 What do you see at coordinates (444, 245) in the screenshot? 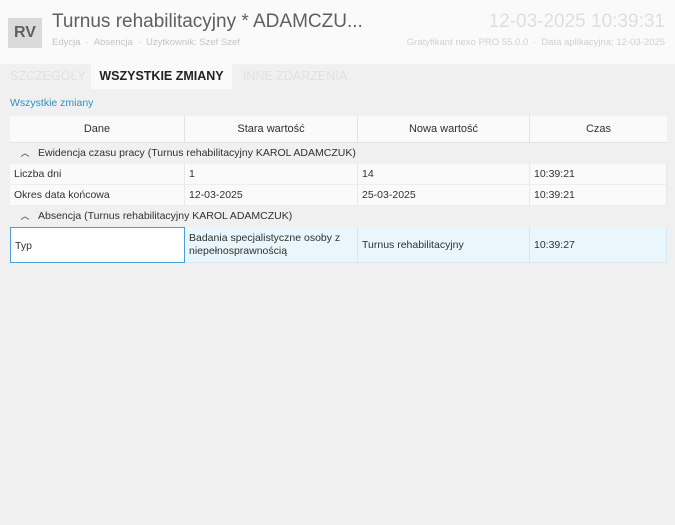
I see `cell-nowa-wartosc: Turnus rehabilitacyjny` at bounding box center [444, 245].